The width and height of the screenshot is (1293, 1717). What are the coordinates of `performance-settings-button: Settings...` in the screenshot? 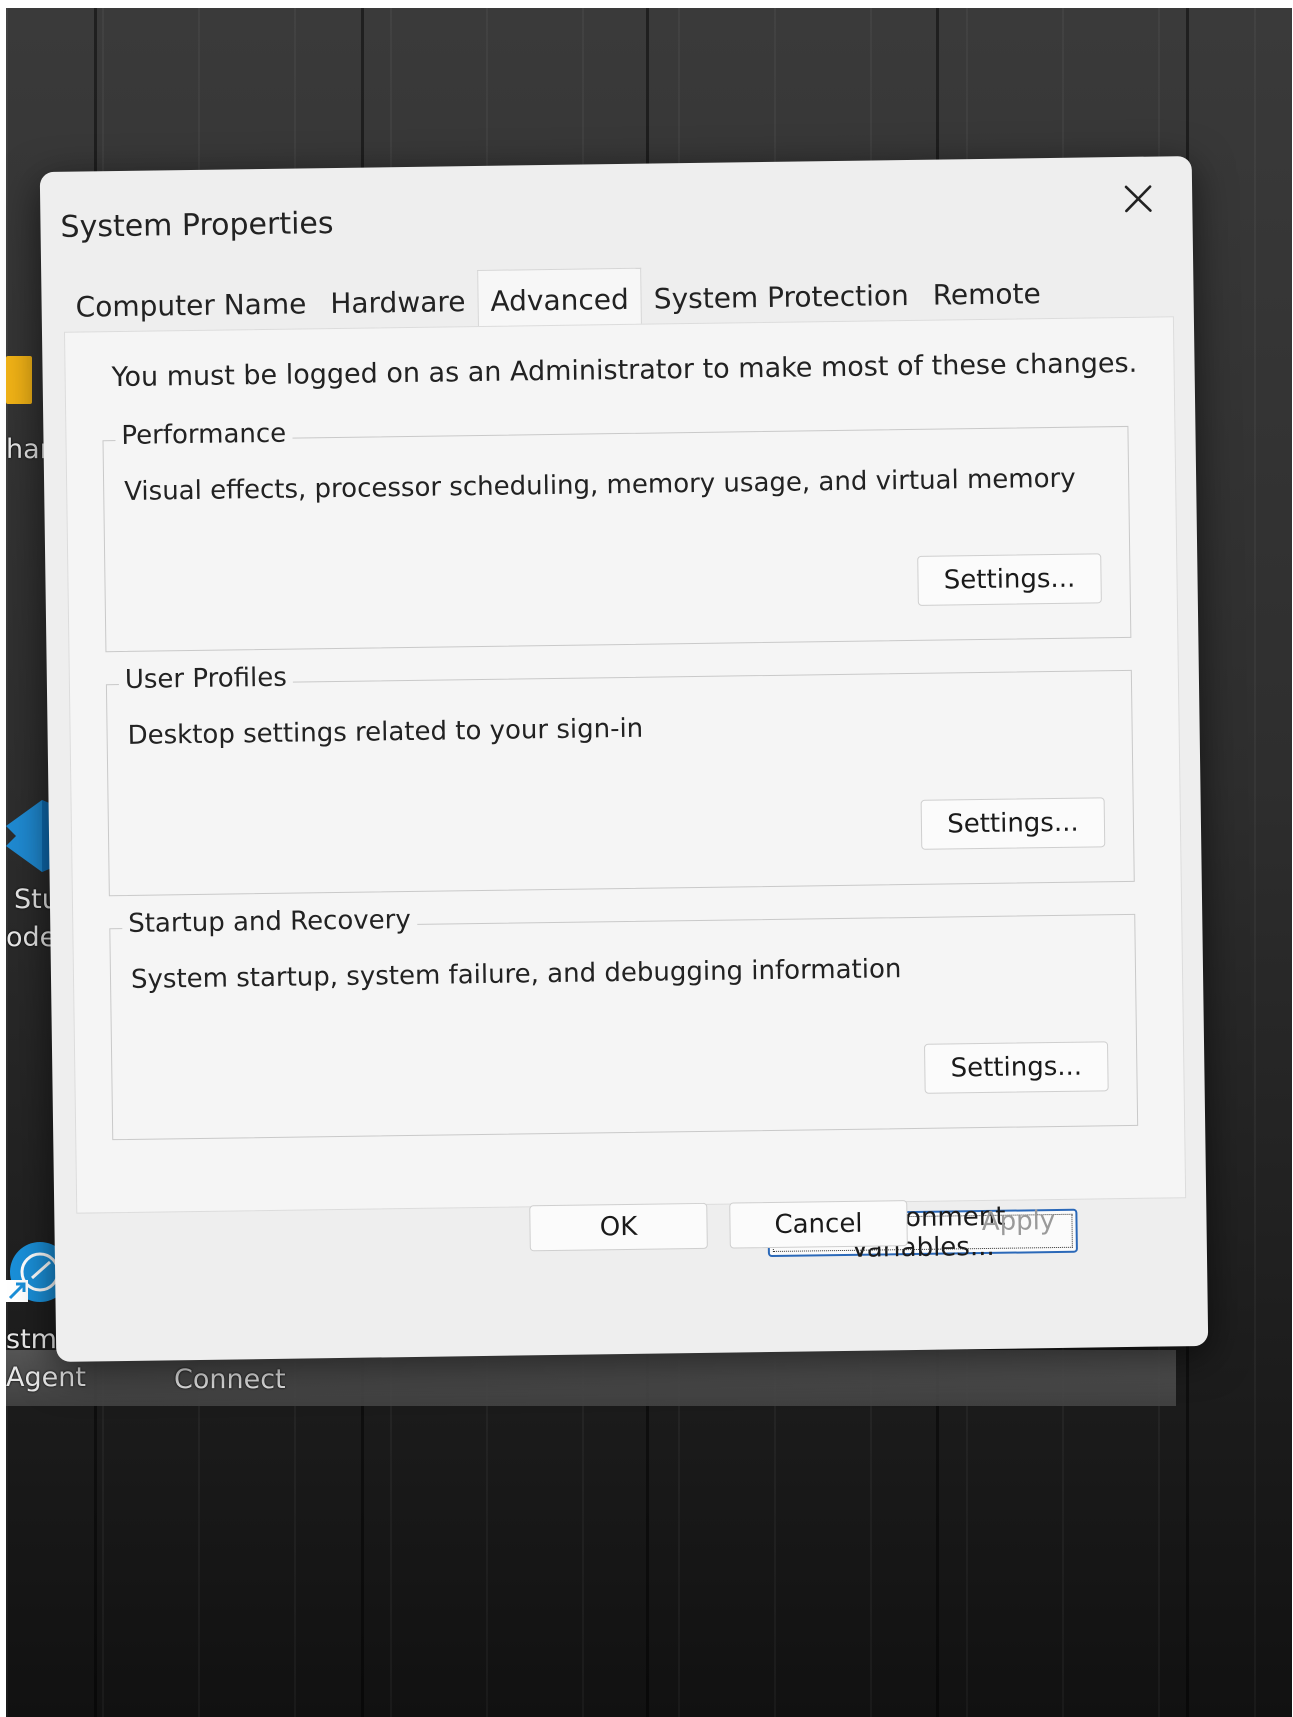 It's located at (1009, 579).